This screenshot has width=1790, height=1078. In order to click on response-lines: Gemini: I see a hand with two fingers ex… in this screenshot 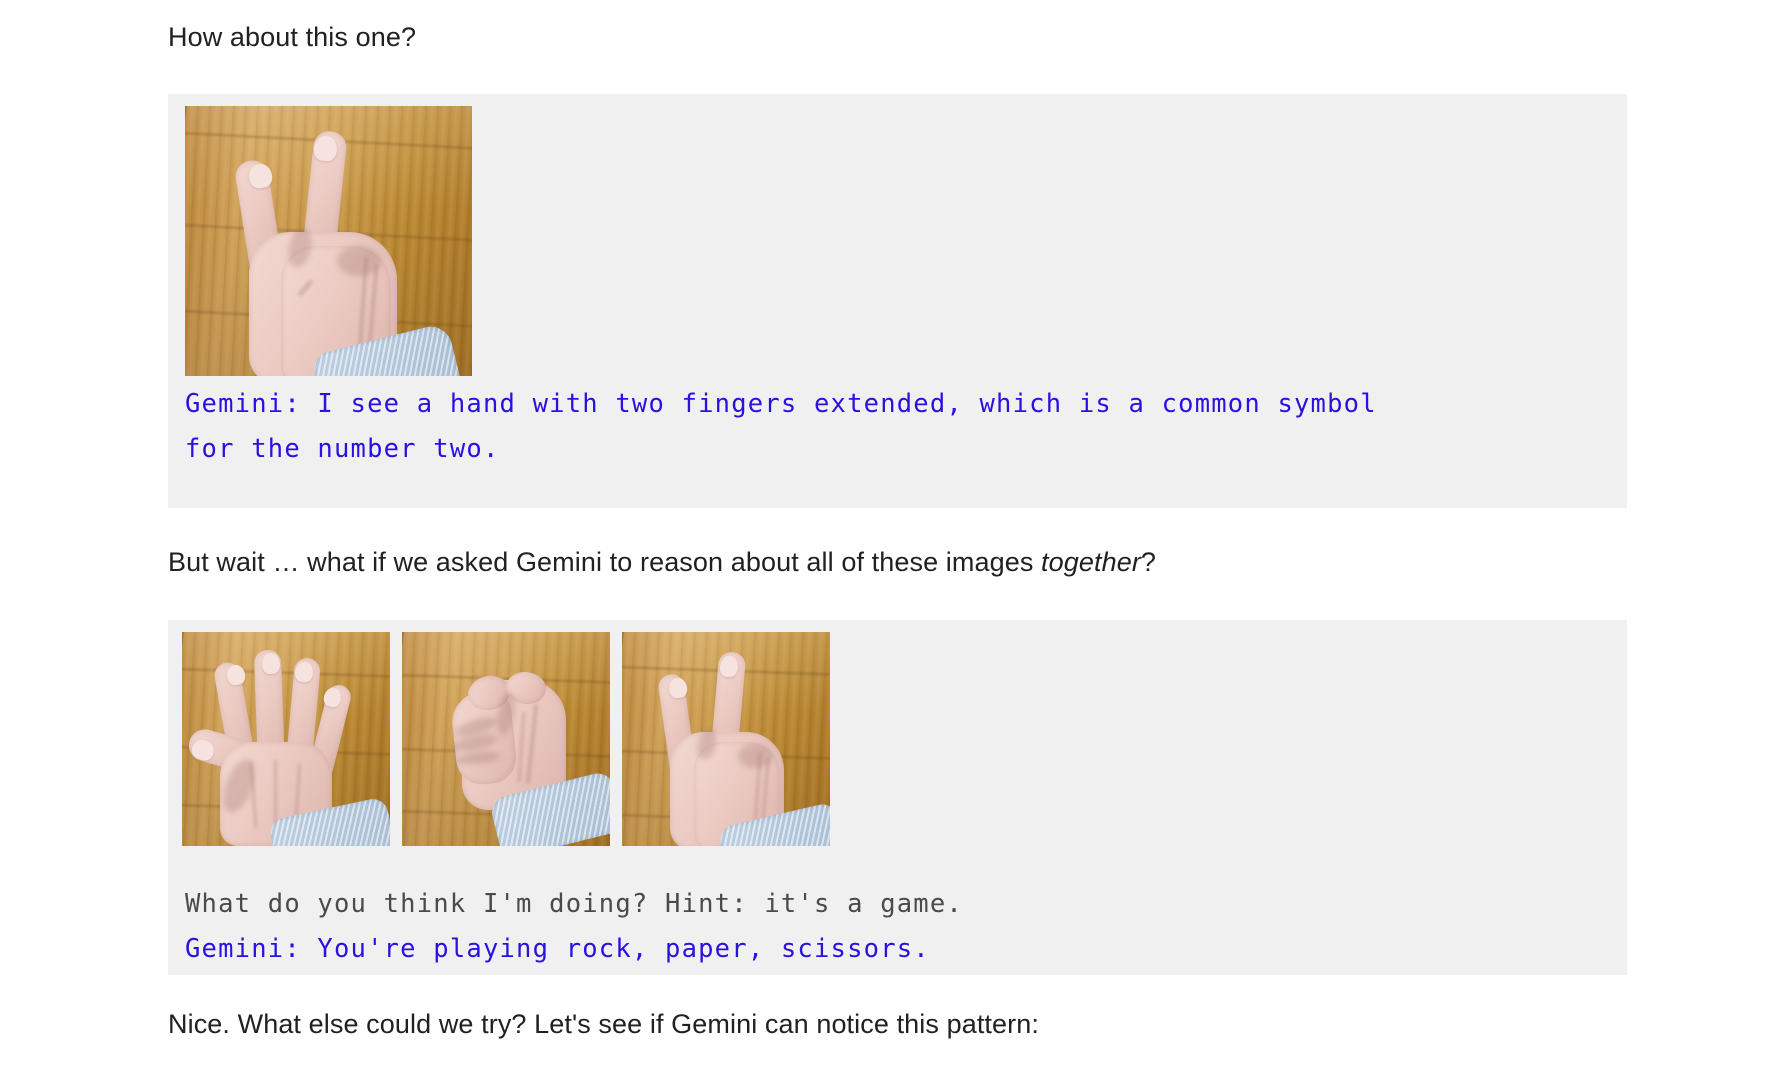, I will do `click(781, 427)`.